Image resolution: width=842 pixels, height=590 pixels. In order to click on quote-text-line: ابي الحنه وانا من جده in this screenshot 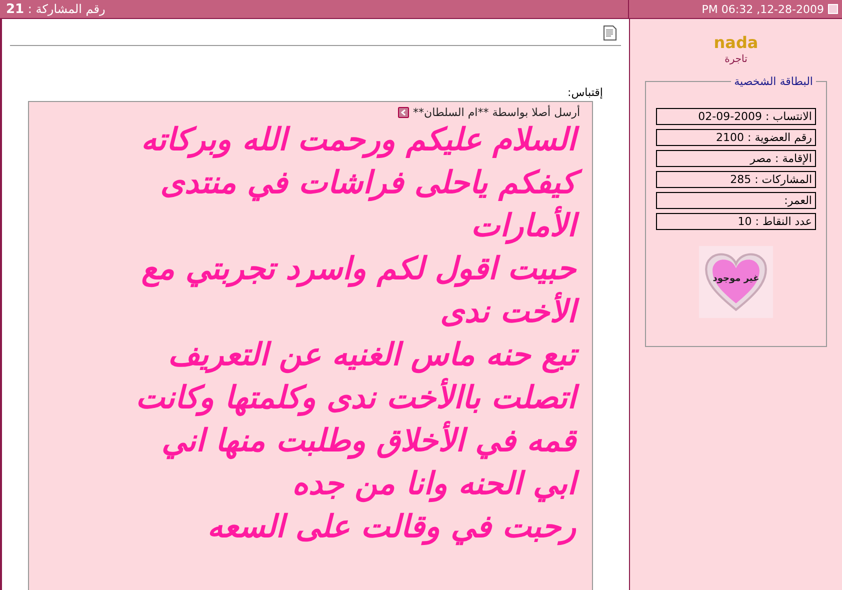, I will do `click(424, 484)`.